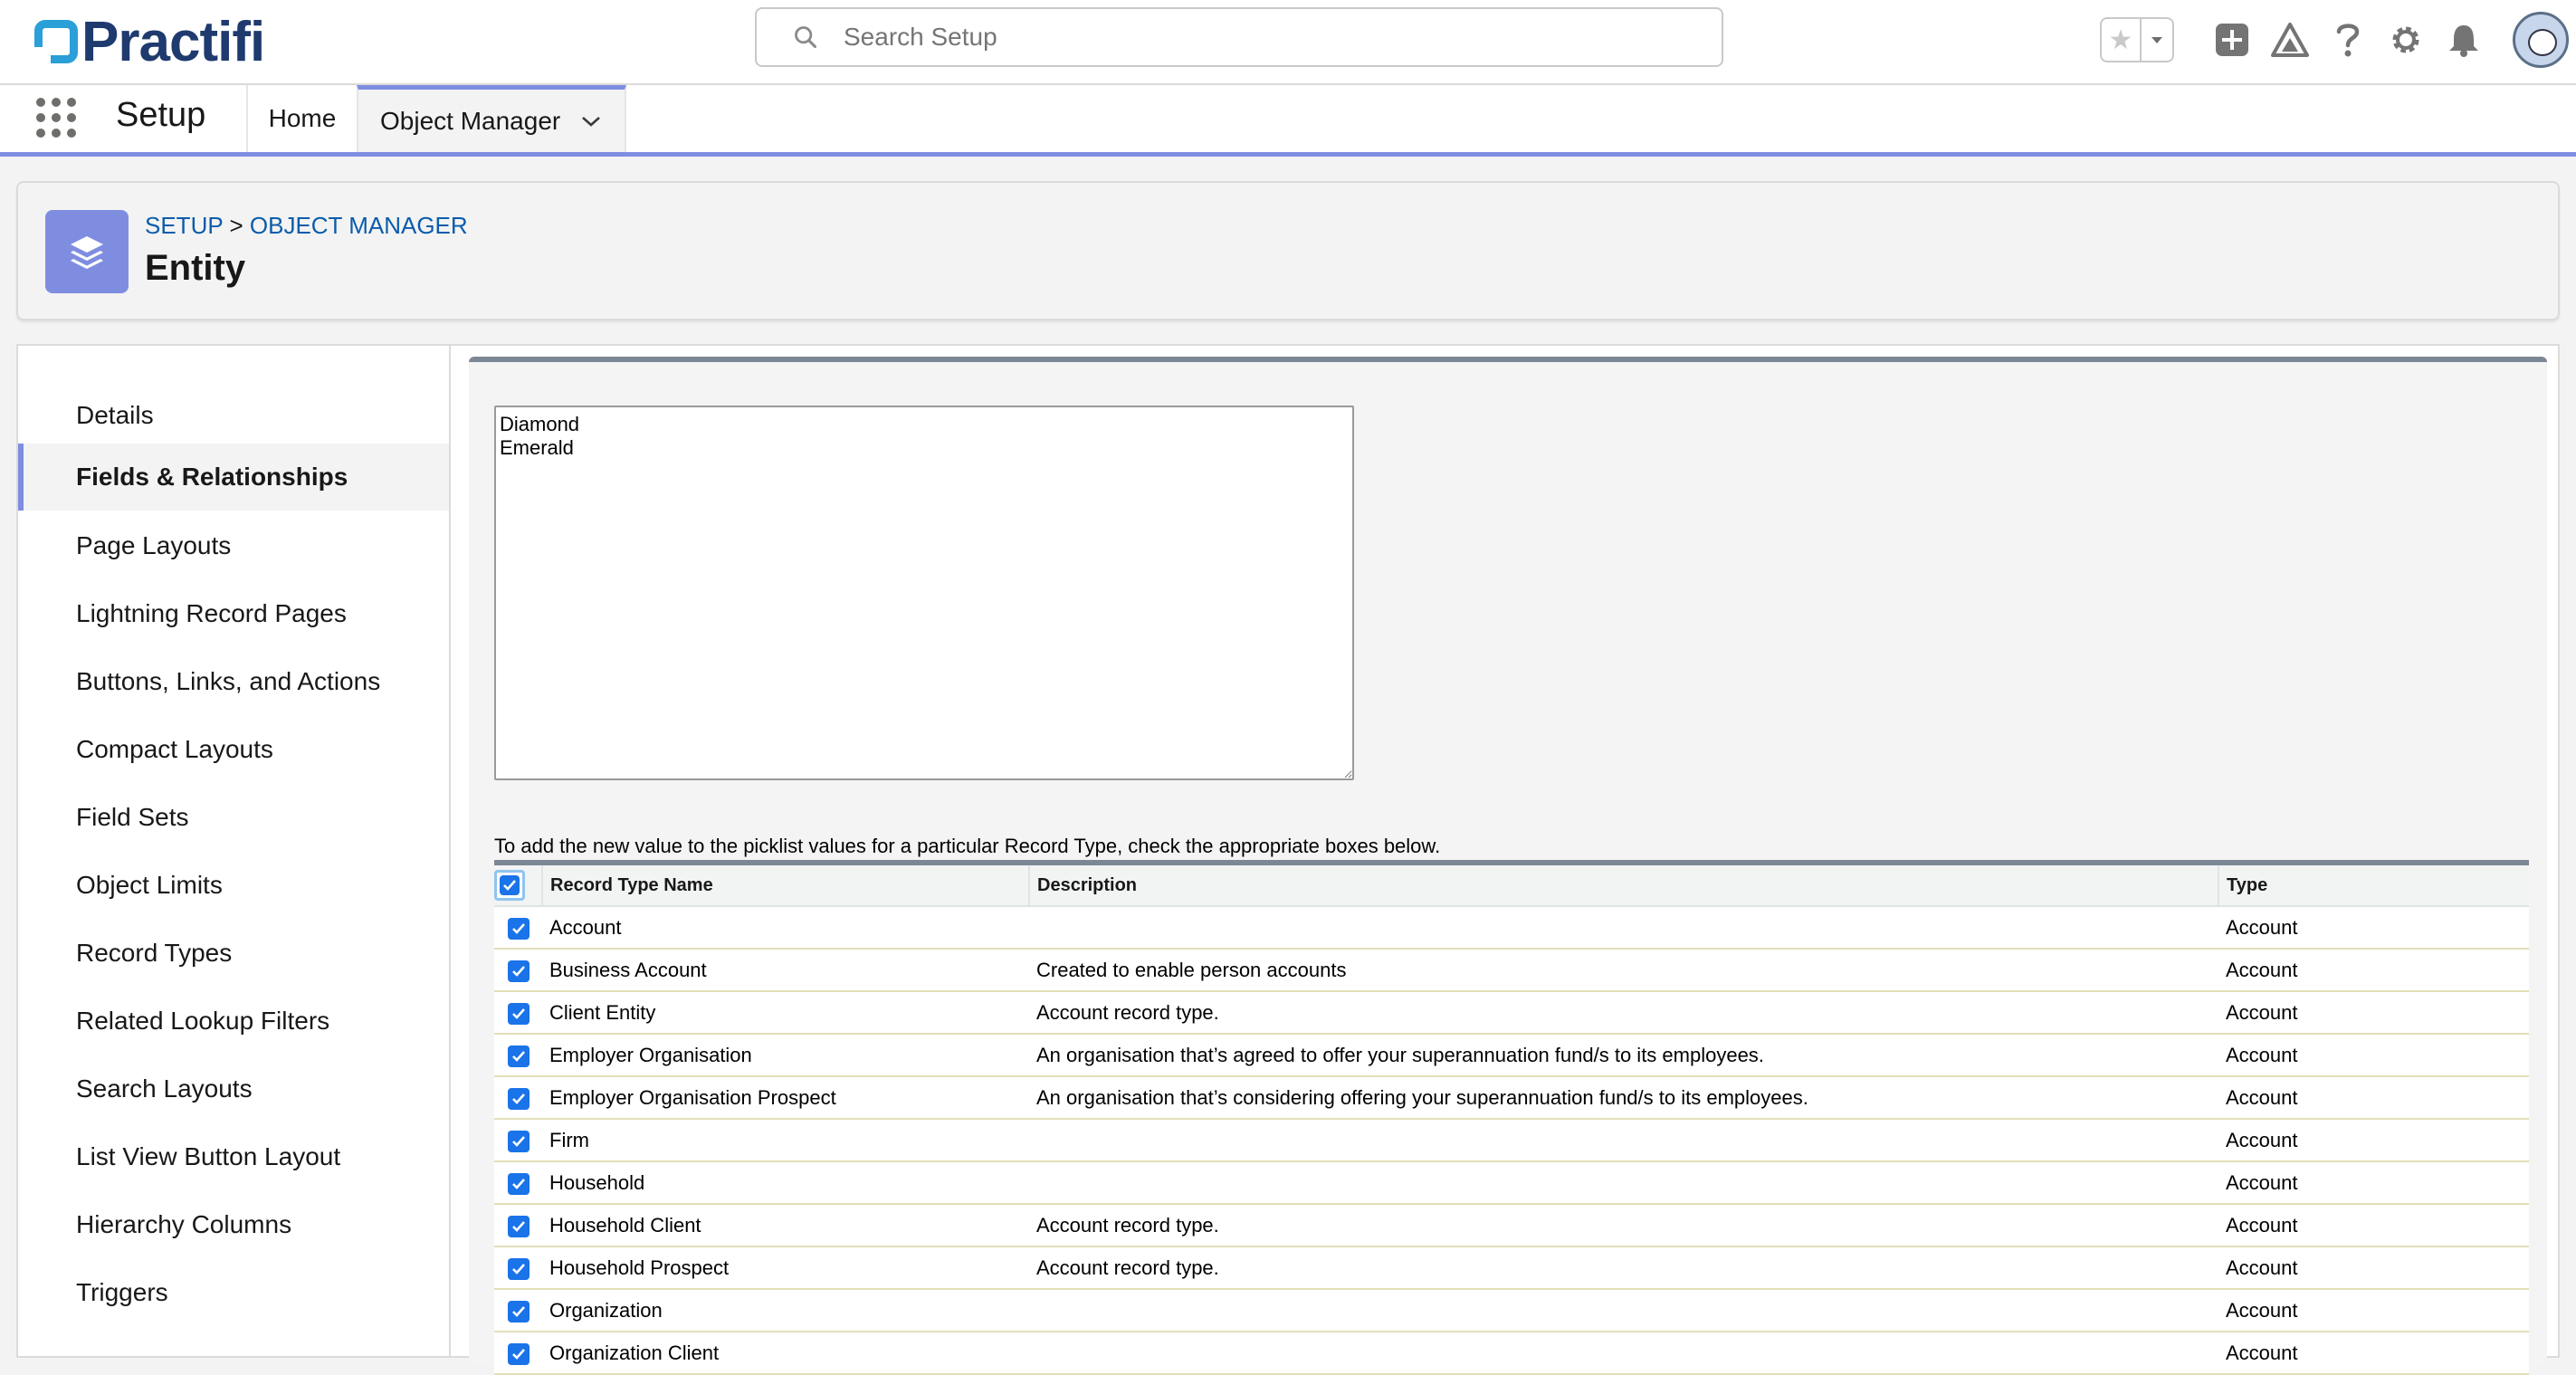 The image size is (2576, 1375). Describe the element at coordinates (1623, 1013) in the screenshot. I see `record-type-description-cell: Account record type.` at that location.